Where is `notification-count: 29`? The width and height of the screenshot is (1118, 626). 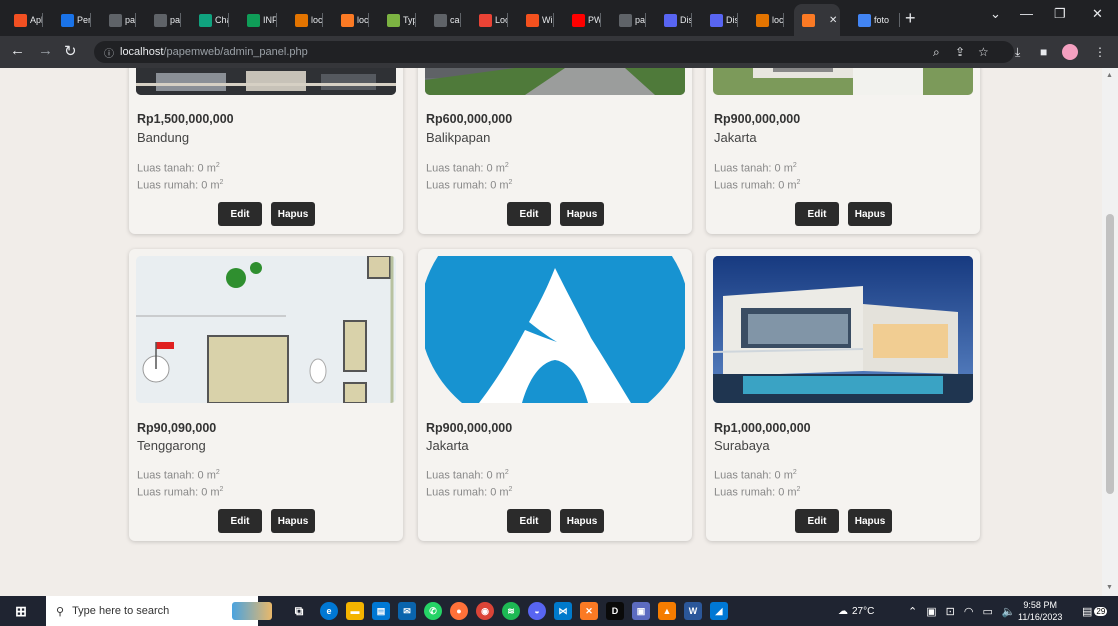 notification-count: 29 is located at coordinates (1101, 611).